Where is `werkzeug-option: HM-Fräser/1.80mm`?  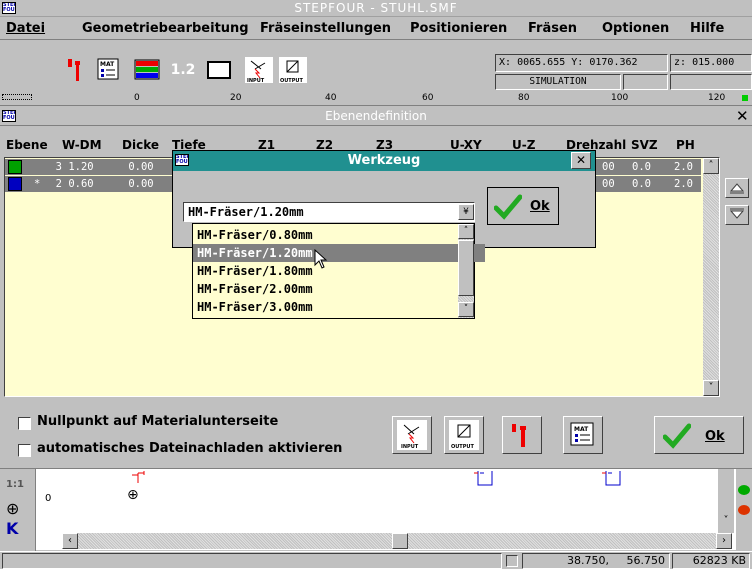 werkzeug-option: HM-Fräser/1.80mm is located at coordinates (339, 271).